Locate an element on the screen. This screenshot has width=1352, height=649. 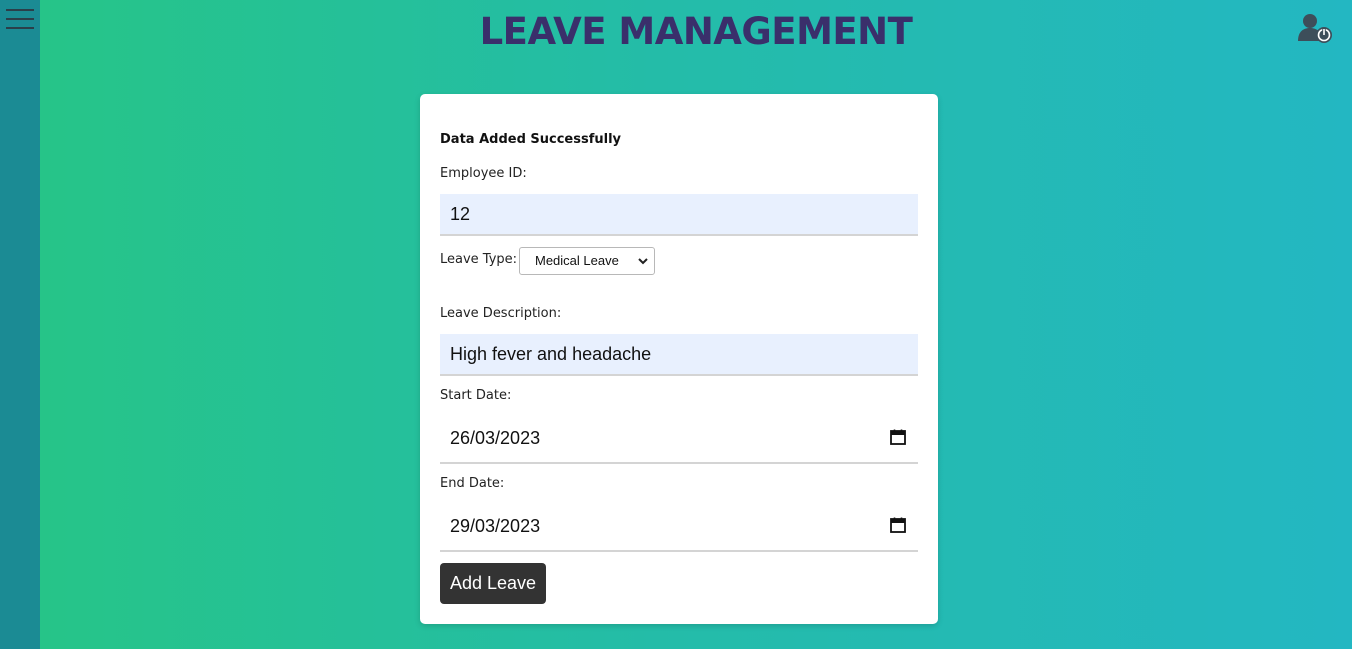
leave-type-select: Medical Leave is located at coordinates (587, 261).